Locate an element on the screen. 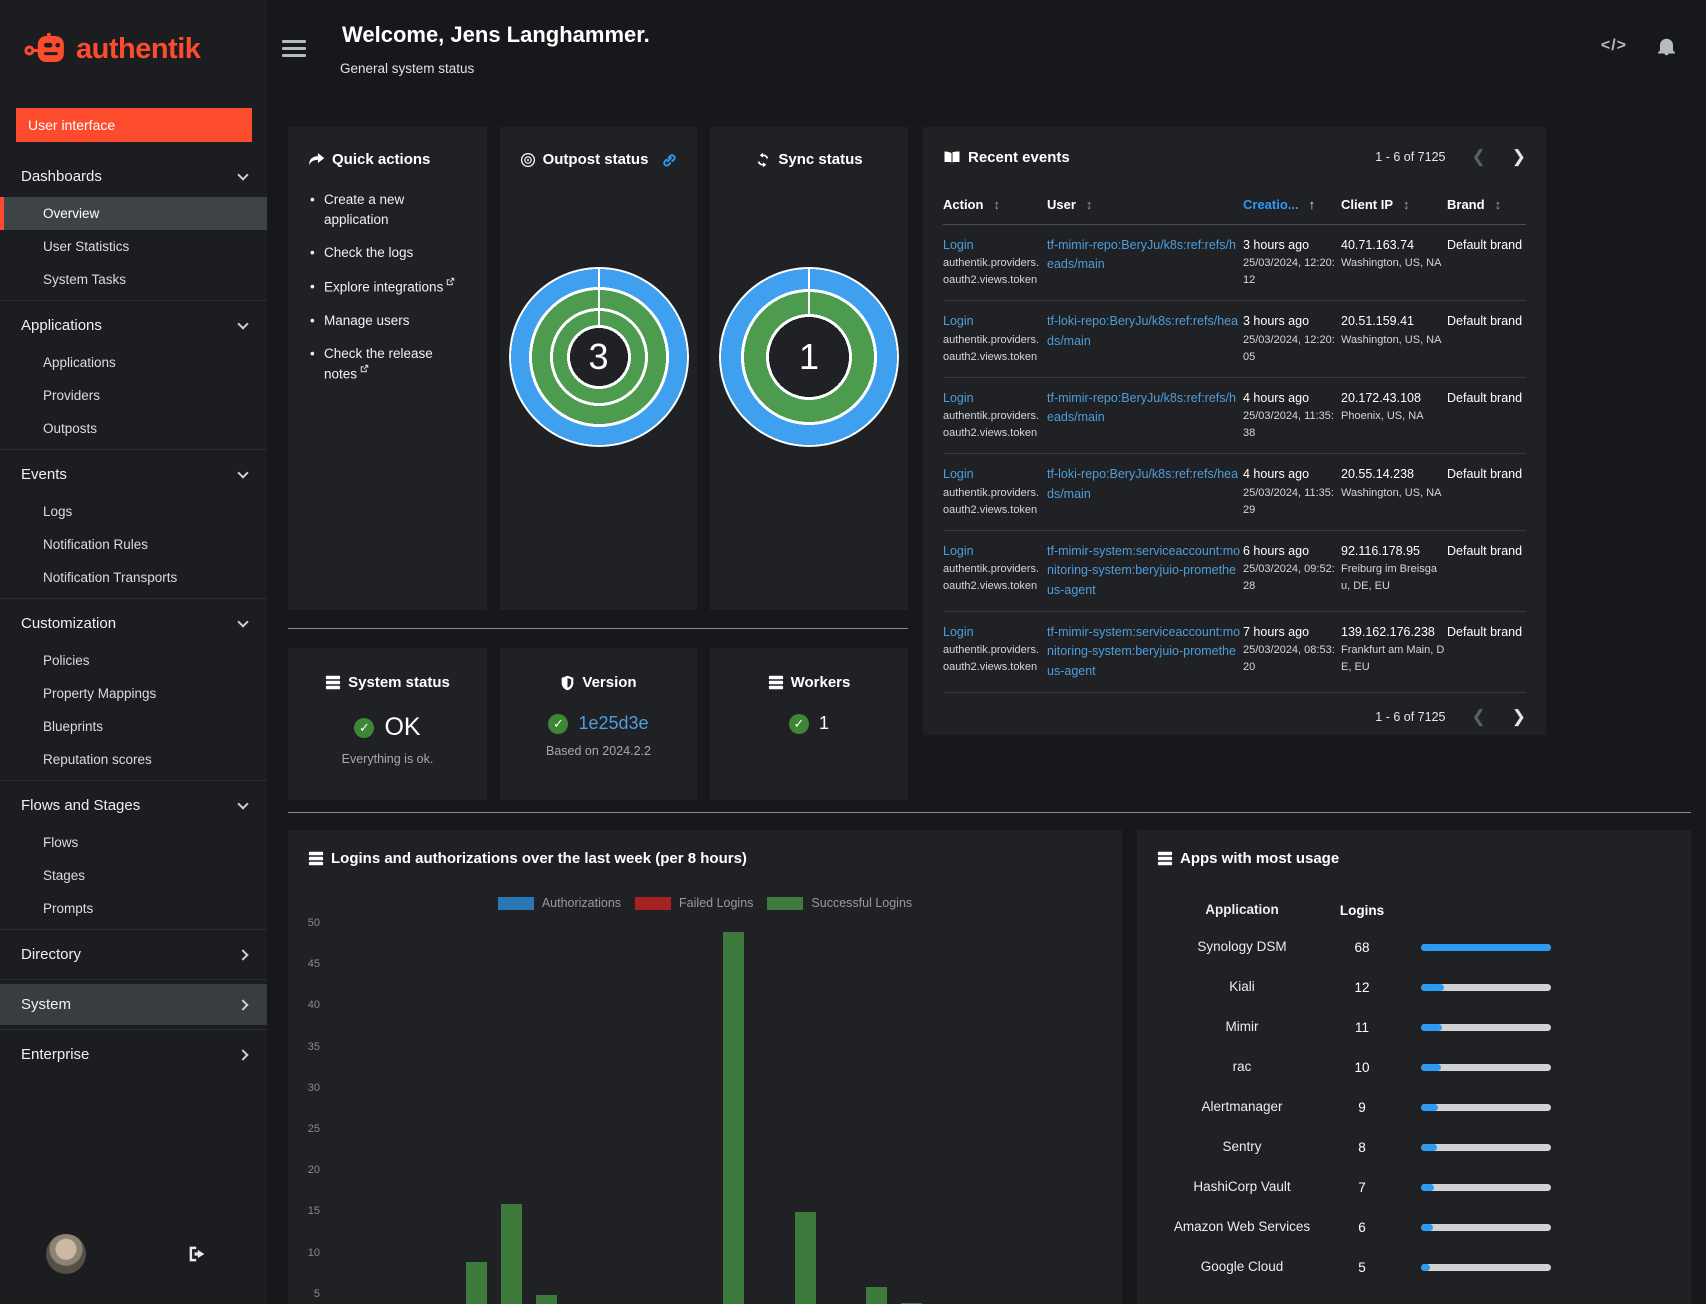  pagination-prev-icon: ❮ is located at coordinates (1479, 157).